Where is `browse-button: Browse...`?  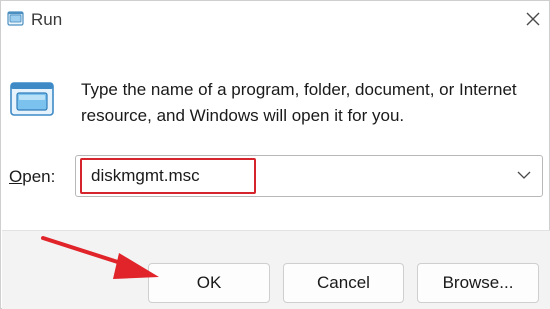 browse-button: Browse... is located at coordinates (478, 283).